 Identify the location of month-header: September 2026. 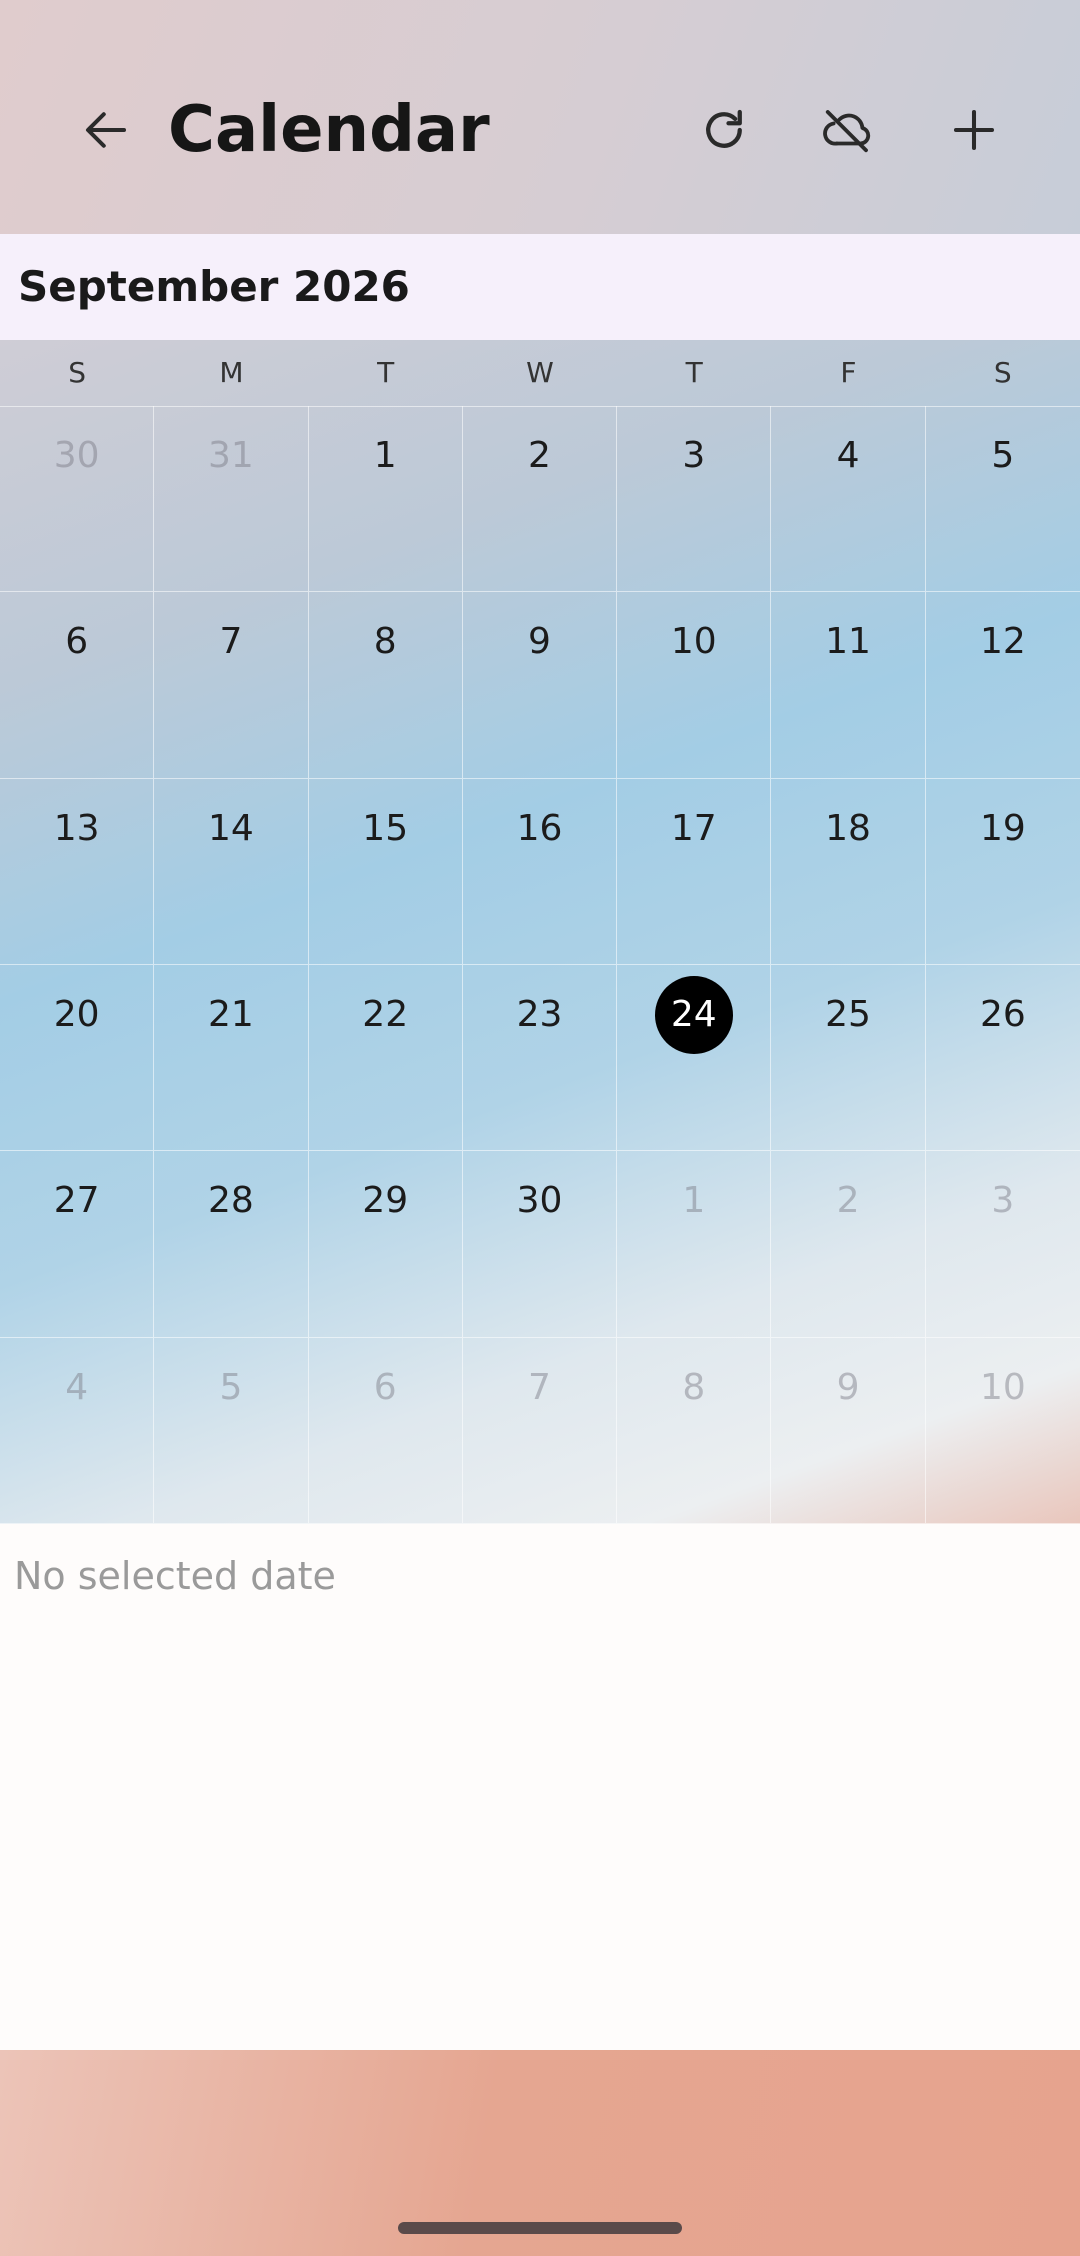
(540, 287).